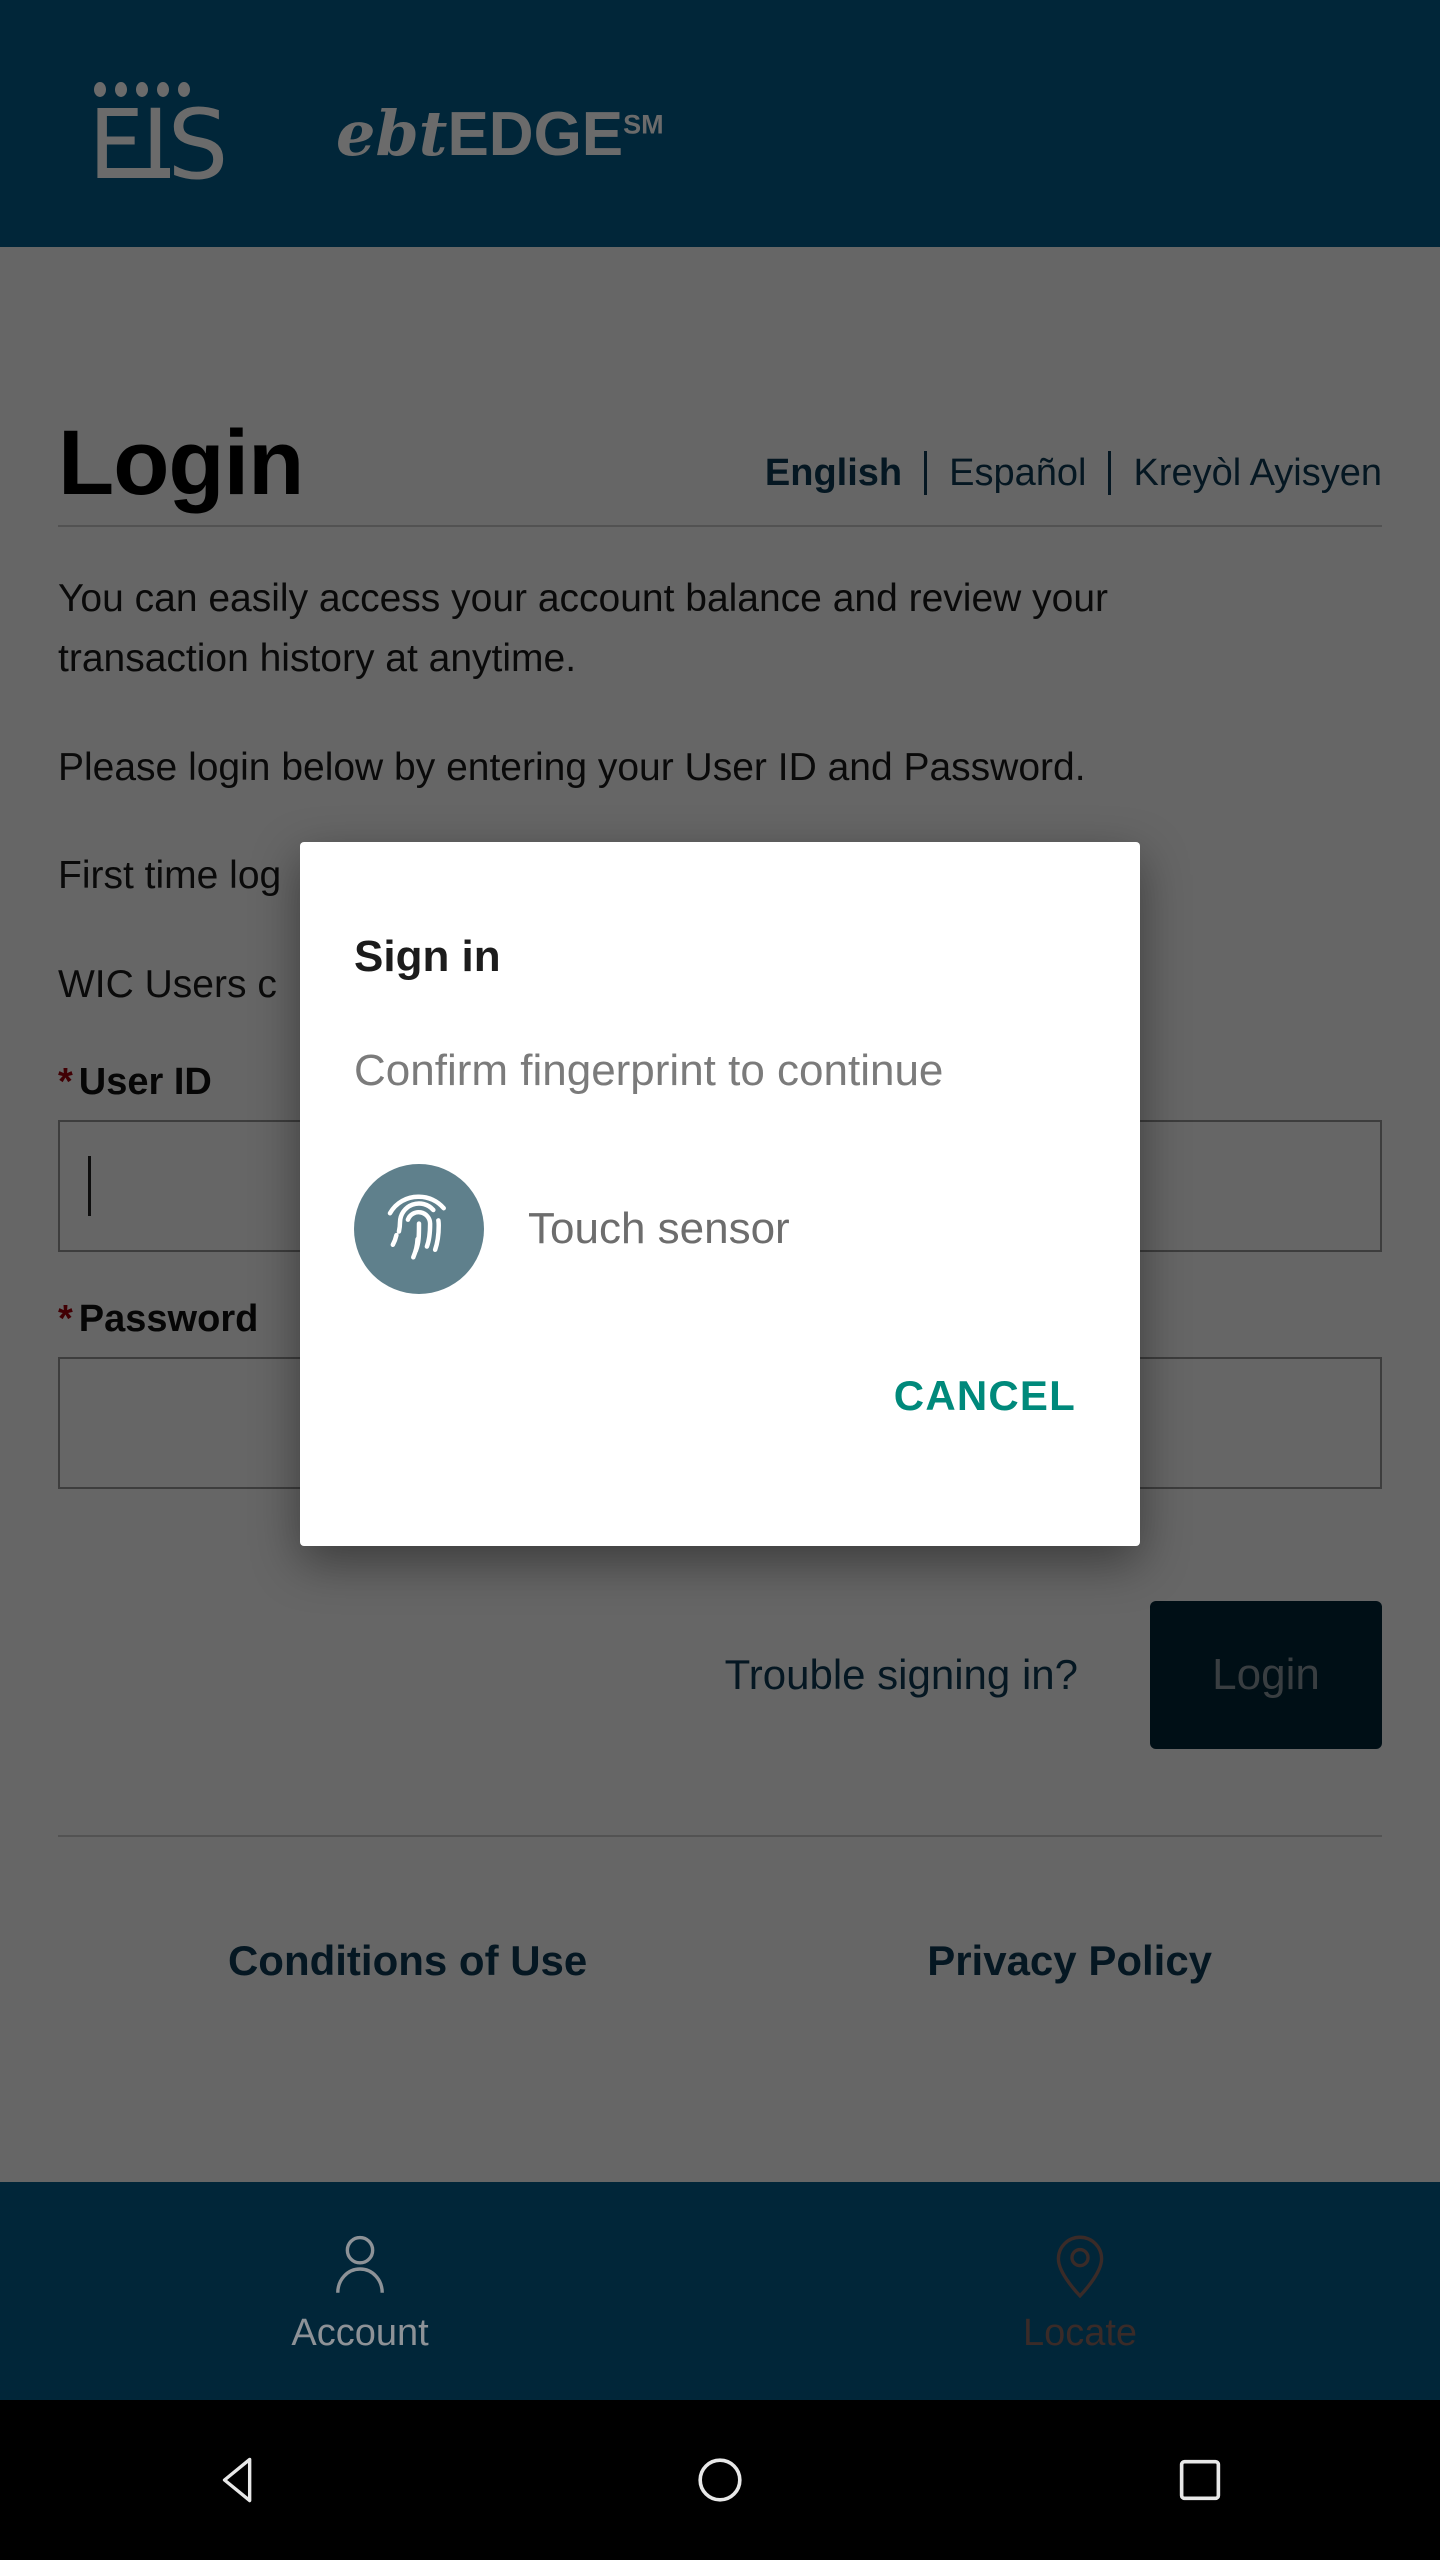 This screenshot has width=1440, height=2560. I want to click on fis-logo-underline, so click(134, 172).